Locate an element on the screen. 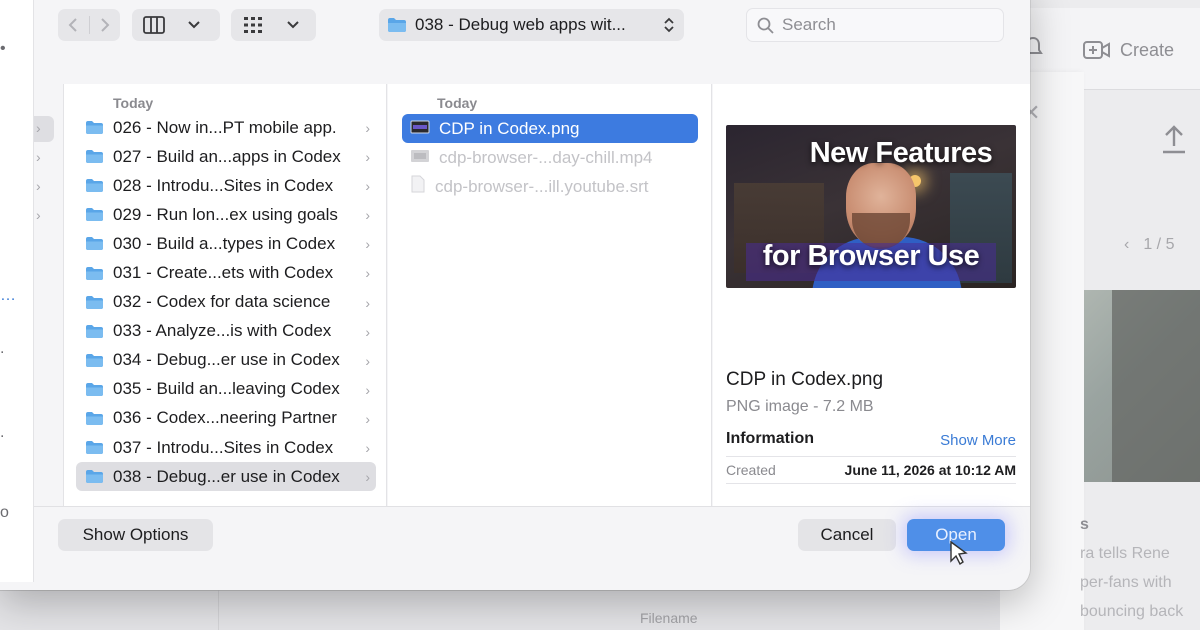  file-row: cdp-browser-...day-chill.mp4 is located at coordinates (550, 157).